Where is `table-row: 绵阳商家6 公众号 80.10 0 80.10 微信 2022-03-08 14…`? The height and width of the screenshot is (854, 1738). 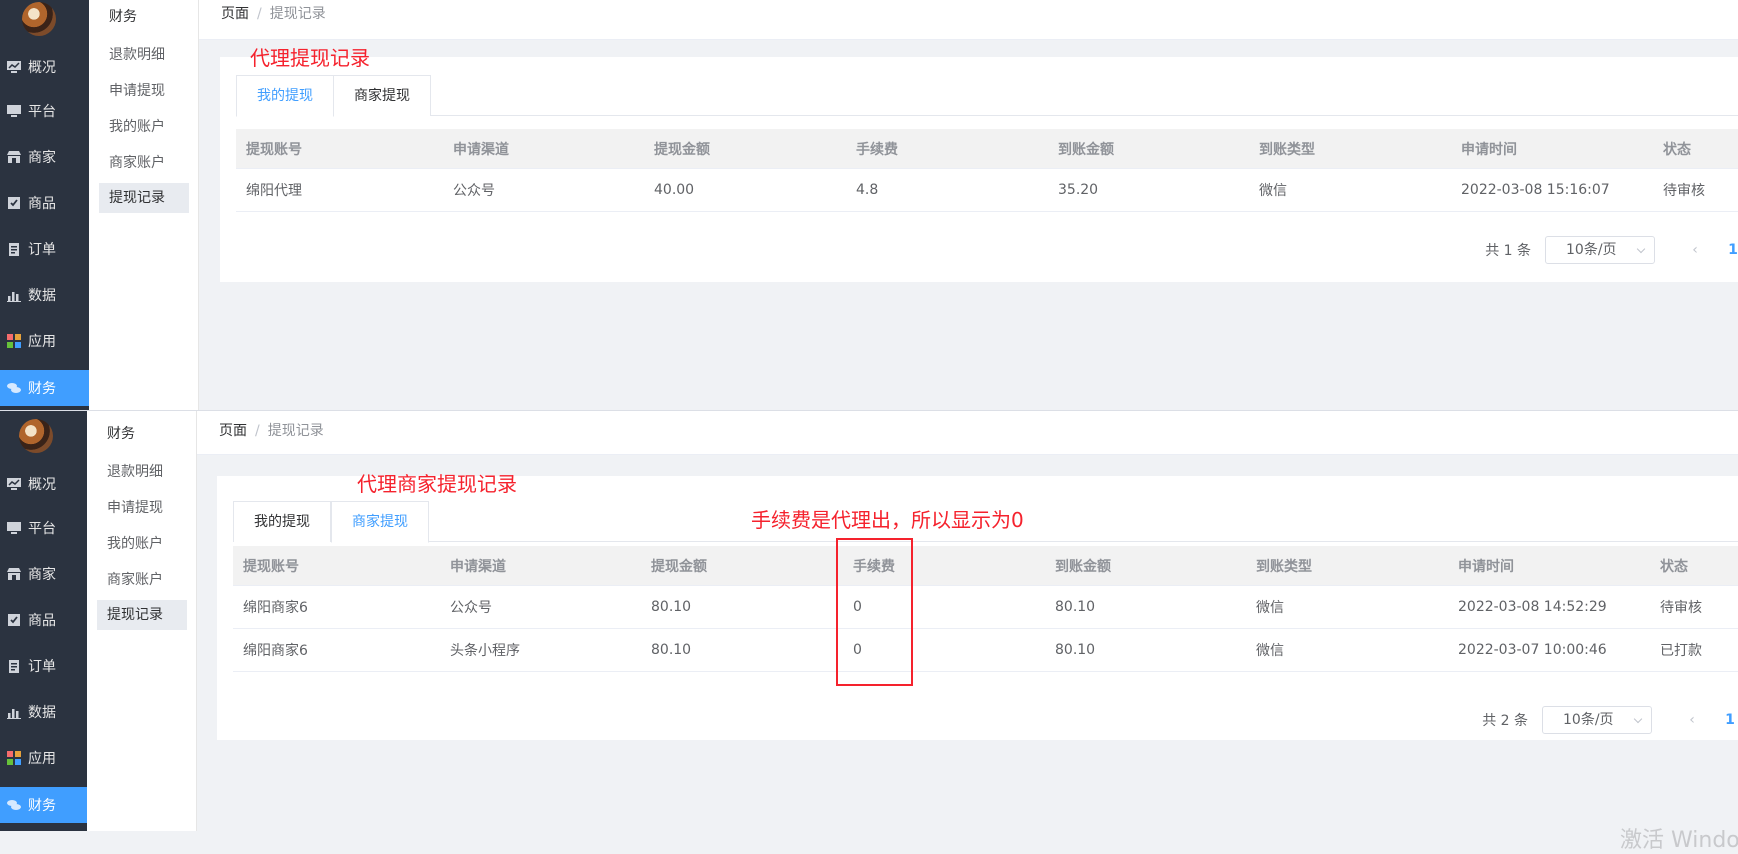
table-row: 绵阳商家6 公众号 80.10 0 80.10 微信 2022-03-08 14… is located at coordinates (985, 607).